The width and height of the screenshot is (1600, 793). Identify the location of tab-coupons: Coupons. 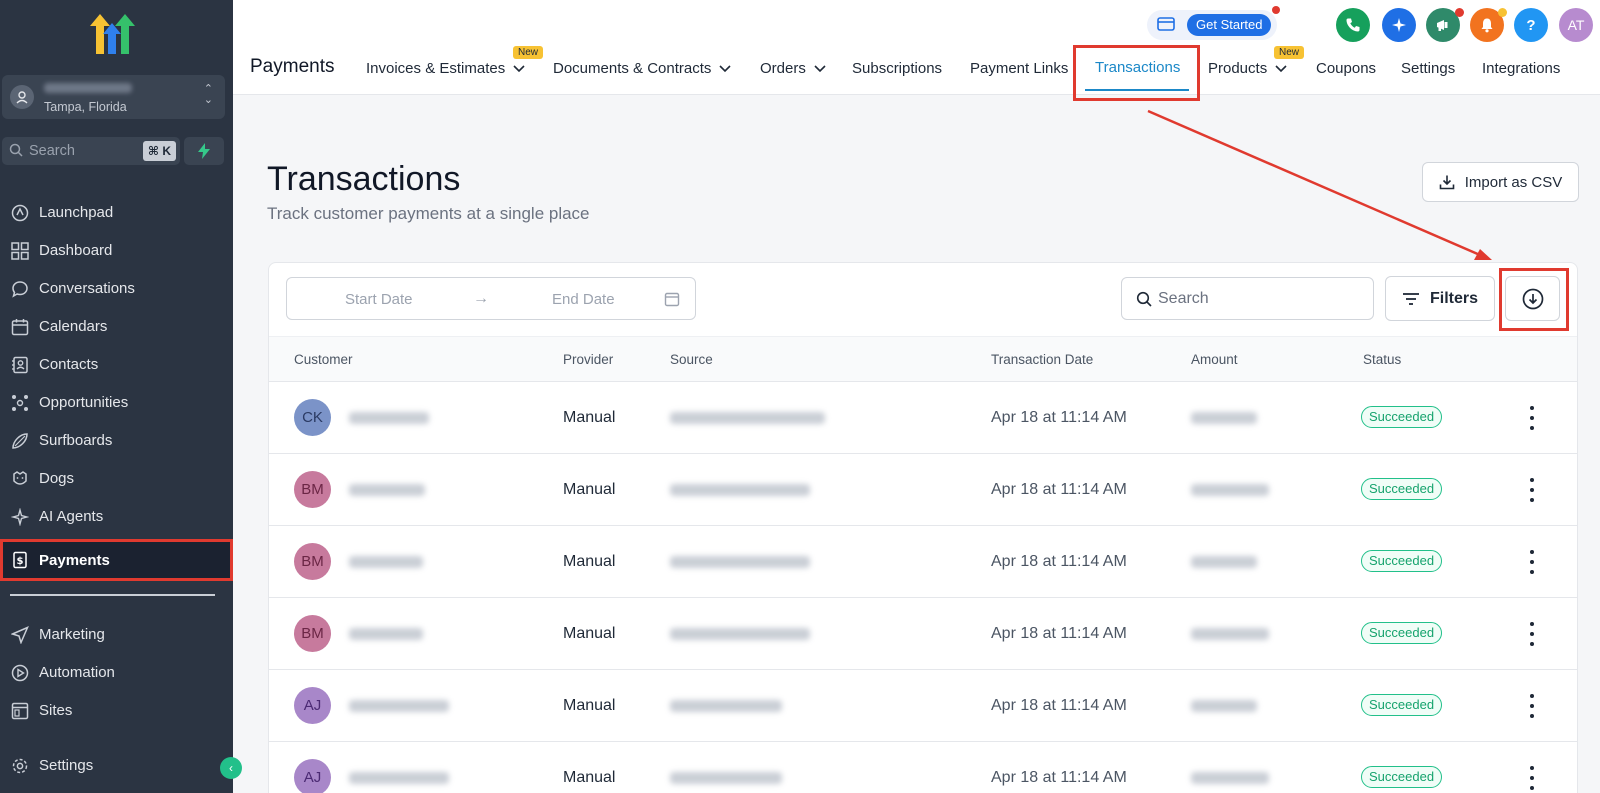
(1346, 68).